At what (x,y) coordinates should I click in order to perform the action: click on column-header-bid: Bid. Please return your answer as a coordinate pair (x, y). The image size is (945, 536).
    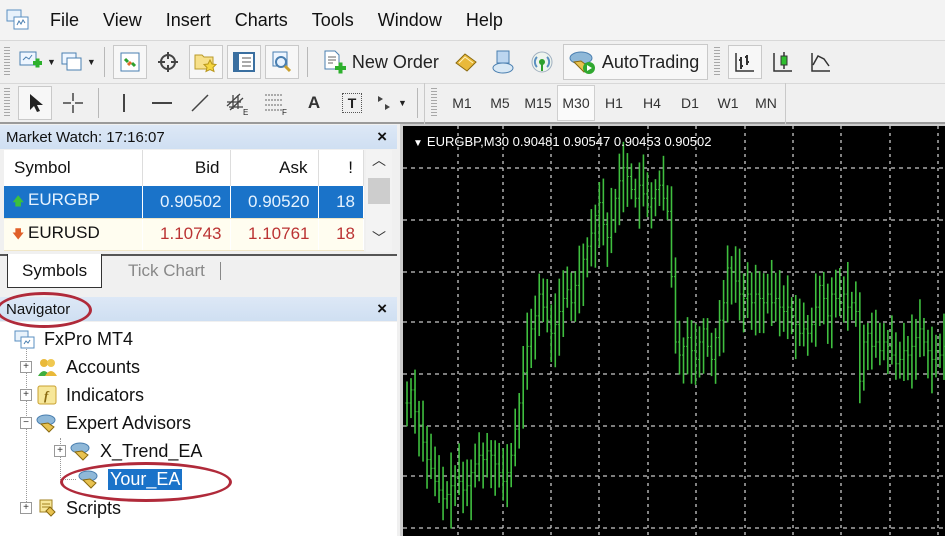
    Looking at the image, I should click on (186, 168).